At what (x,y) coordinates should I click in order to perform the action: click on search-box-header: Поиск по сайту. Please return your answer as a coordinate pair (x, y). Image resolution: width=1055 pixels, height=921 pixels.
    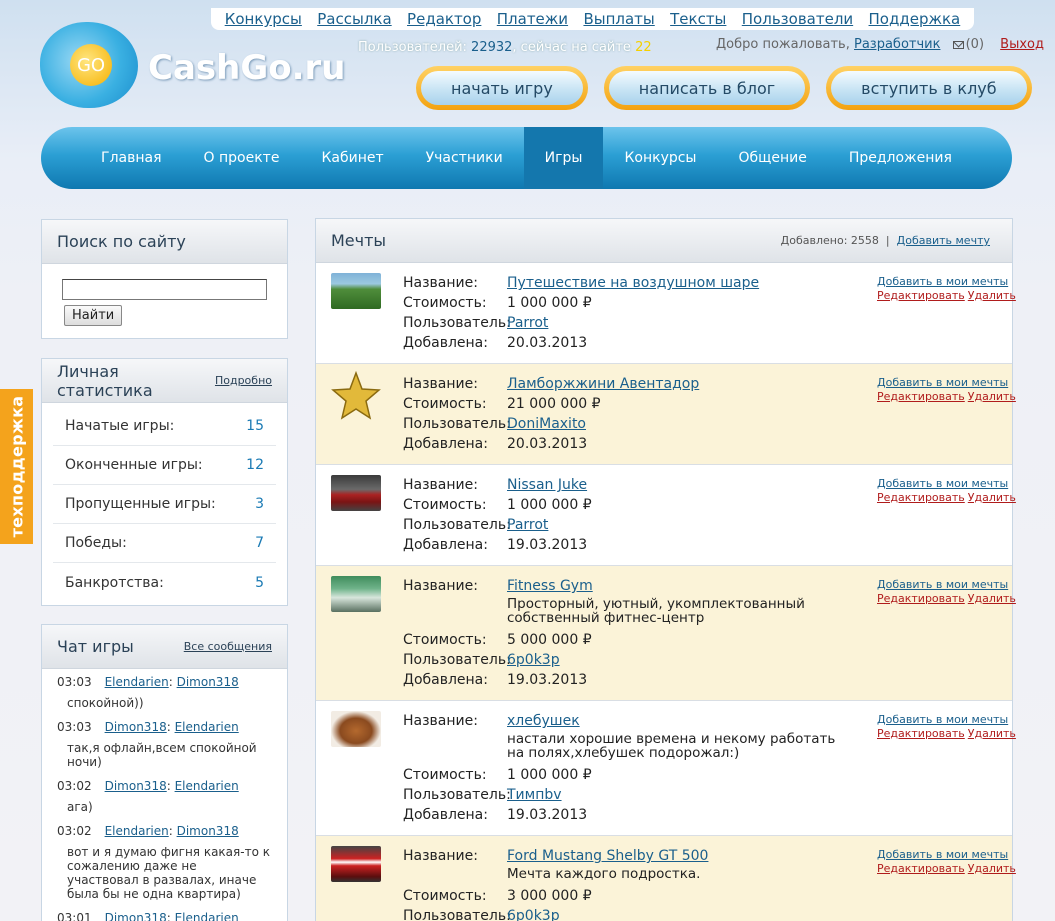
    Looking at the image, I should click on (164, 242).